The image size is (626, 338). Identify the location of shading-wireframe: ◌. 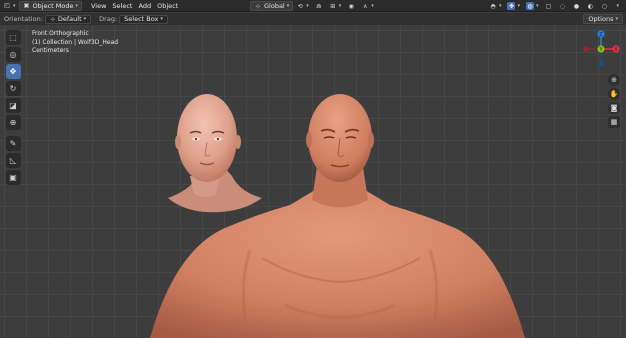
(562, 6).